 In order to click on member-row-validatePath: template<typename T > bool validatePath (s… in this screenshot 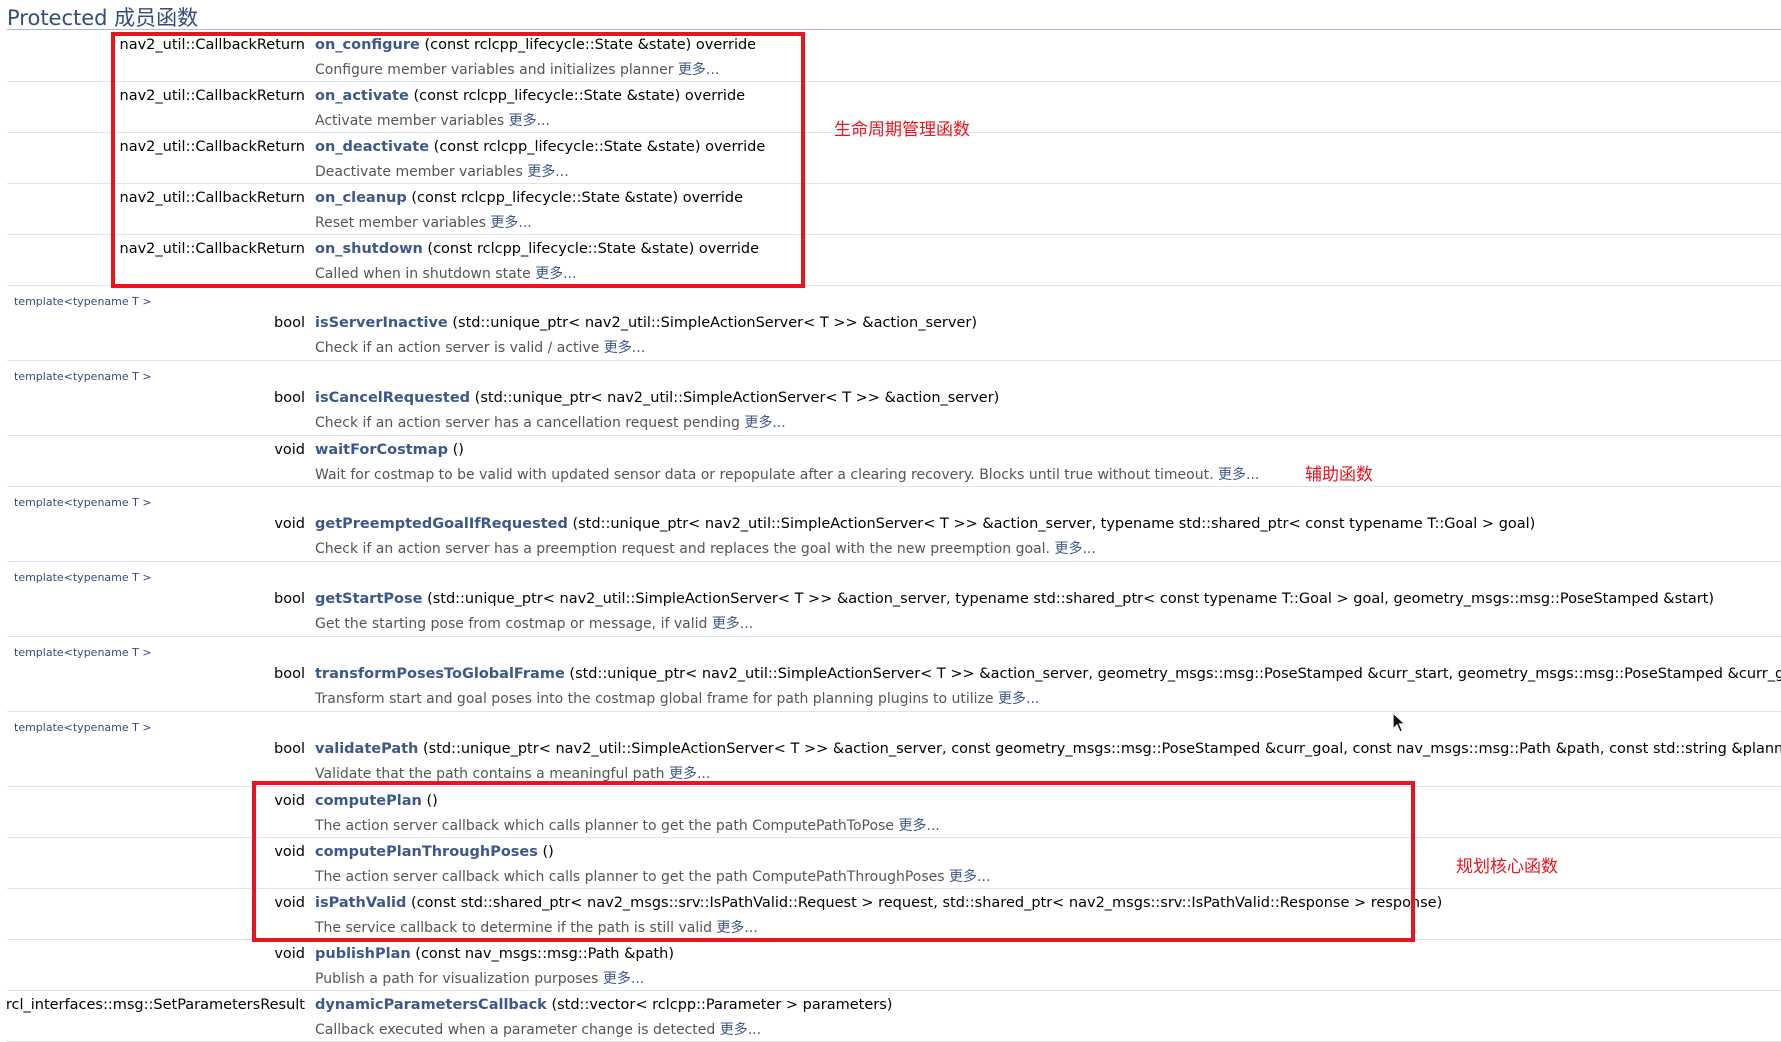, I will do `click(894, 749)`.